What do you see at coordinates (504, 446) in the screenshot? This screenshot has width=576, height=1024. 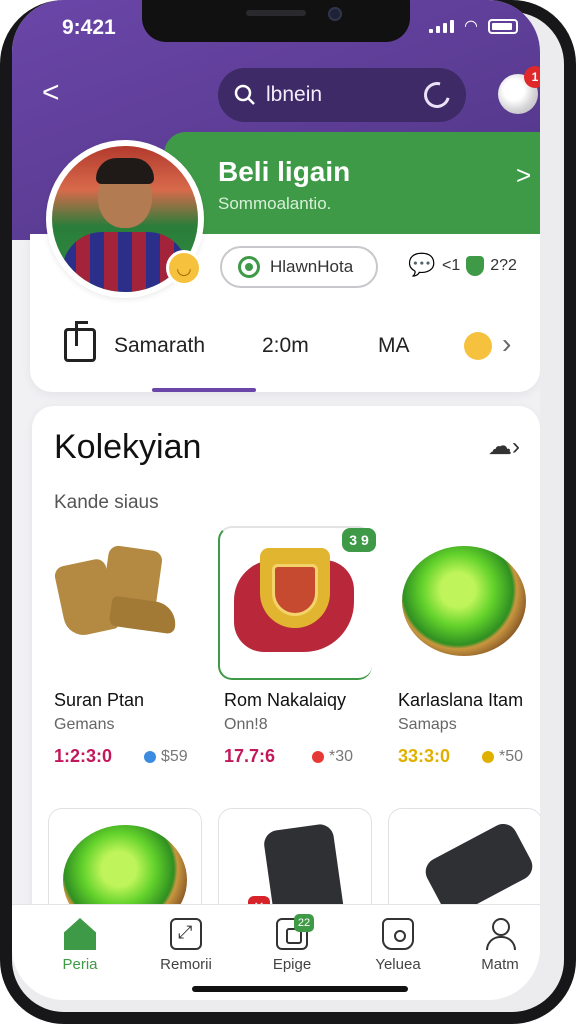 I see `cloud-icon: ☁›` at bounding box center [504, 446].